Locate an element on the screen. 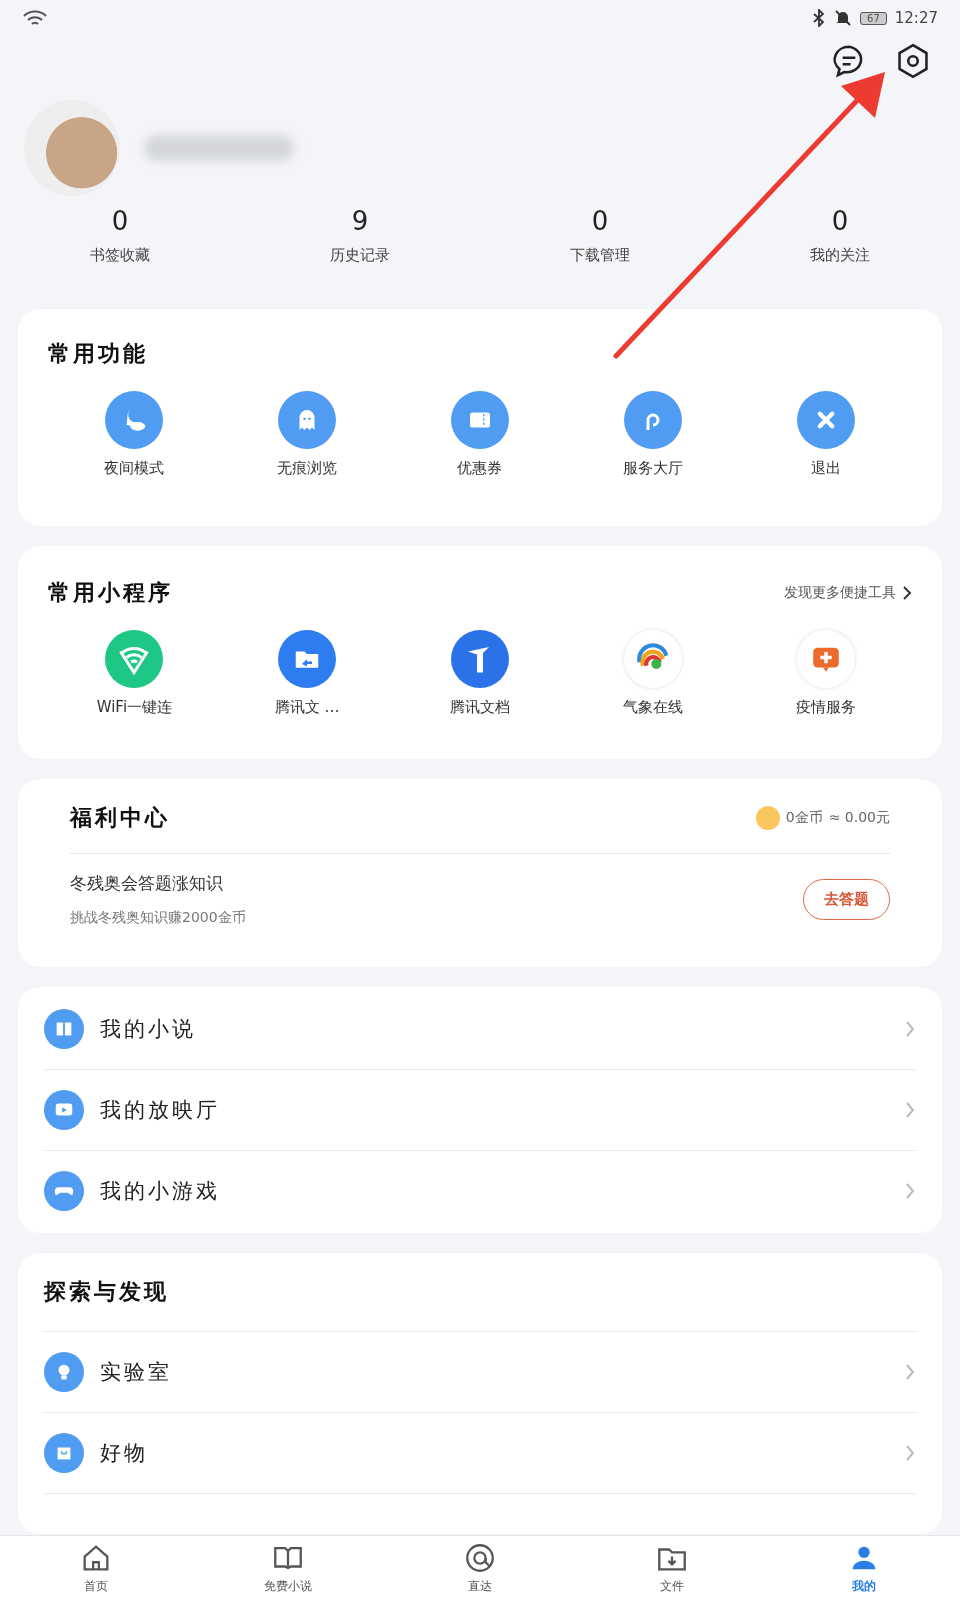 This screenshot has width=960, height=1600. gamepad-icon is located at coordinates (64, 1191).